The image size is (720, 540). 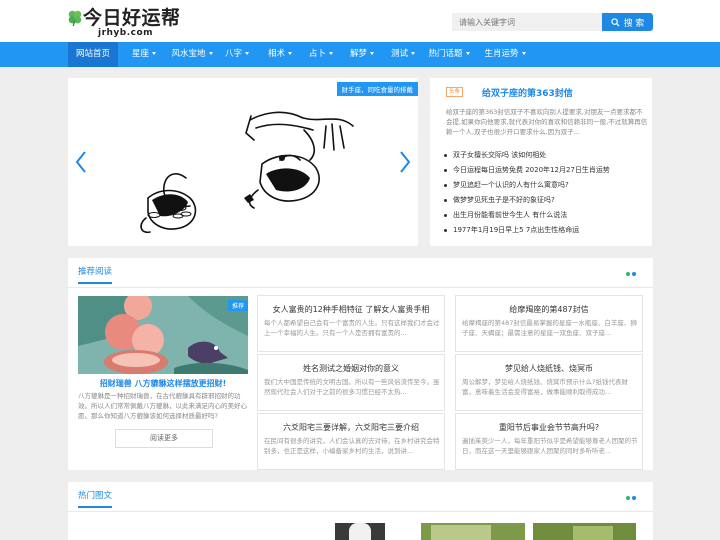 I want to click on nav-item-xingzuo: 星座, so click(x=144, y=54).